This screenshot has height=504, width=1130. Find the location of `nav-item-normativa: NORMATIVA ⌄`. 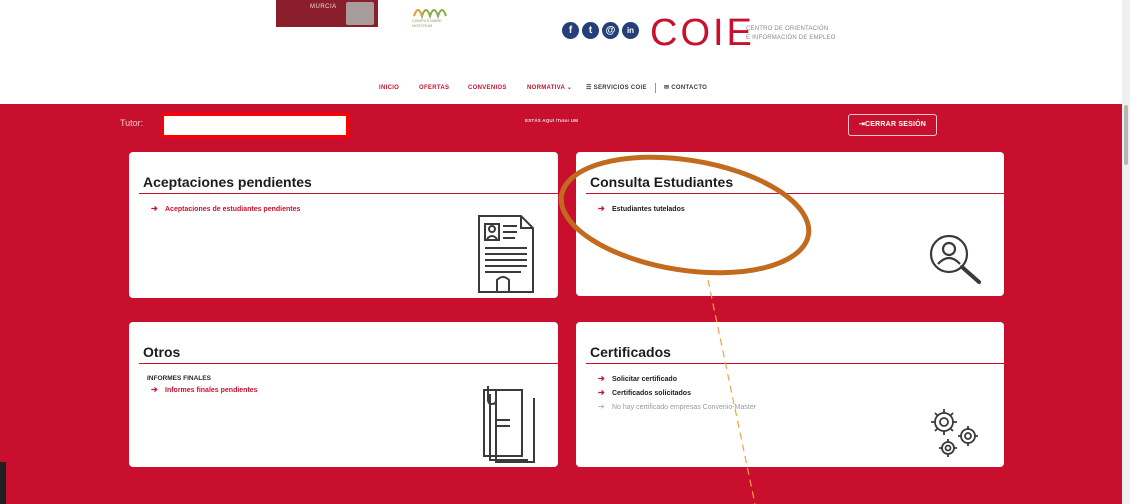

nav-item-normativa: NORMATIVA ⌄ is located at coordinates (549, 88).